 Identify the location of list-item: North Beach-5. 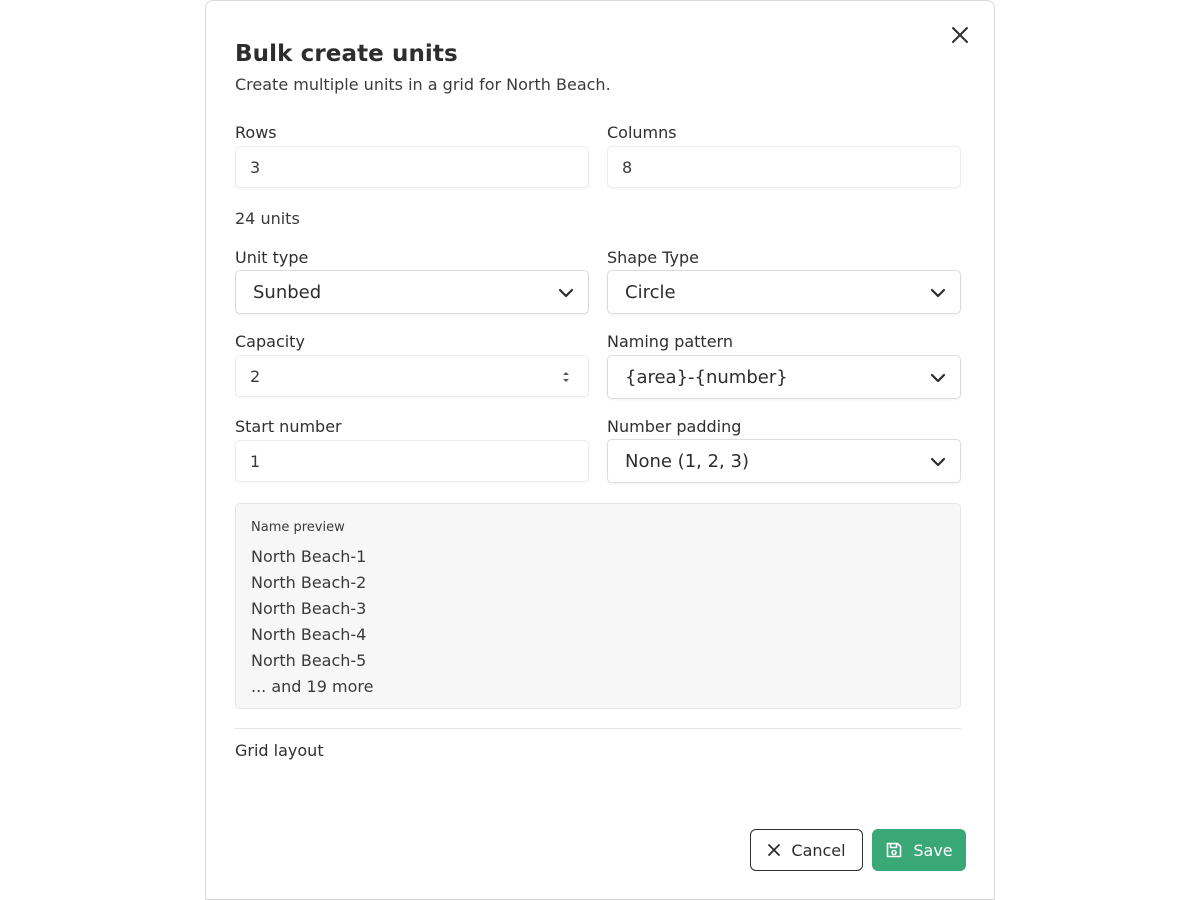
(309, 660).